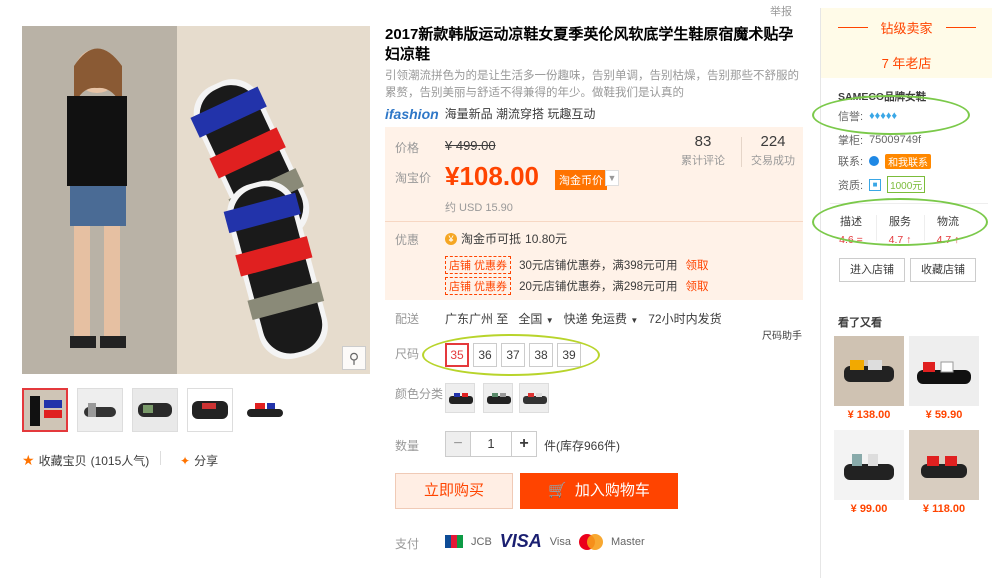  What do you see at coordinates (860, 323) in the screenshot?
I see `also-viewed-title: 看了又看` at bounding box center [860, 323].